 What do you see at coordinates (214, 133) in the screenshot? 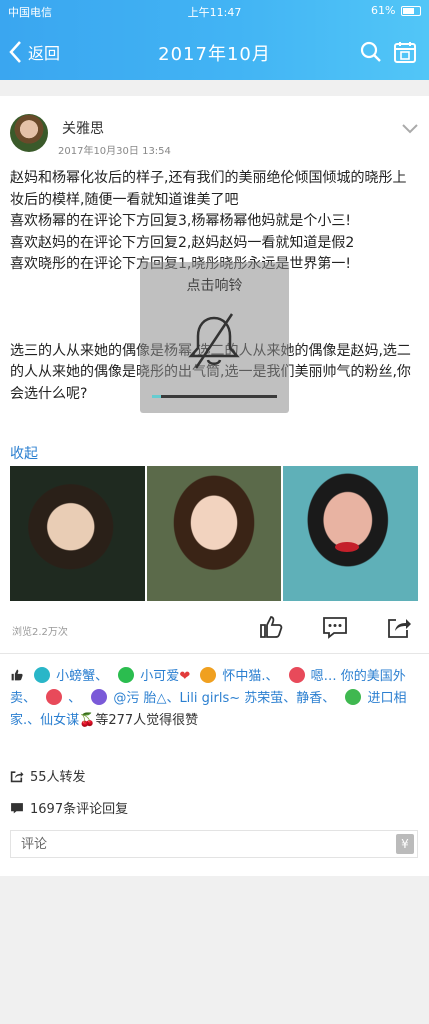
I see `author-row: 关雅思 2017年10月30日 13:54` at bounding box center [214, 133].